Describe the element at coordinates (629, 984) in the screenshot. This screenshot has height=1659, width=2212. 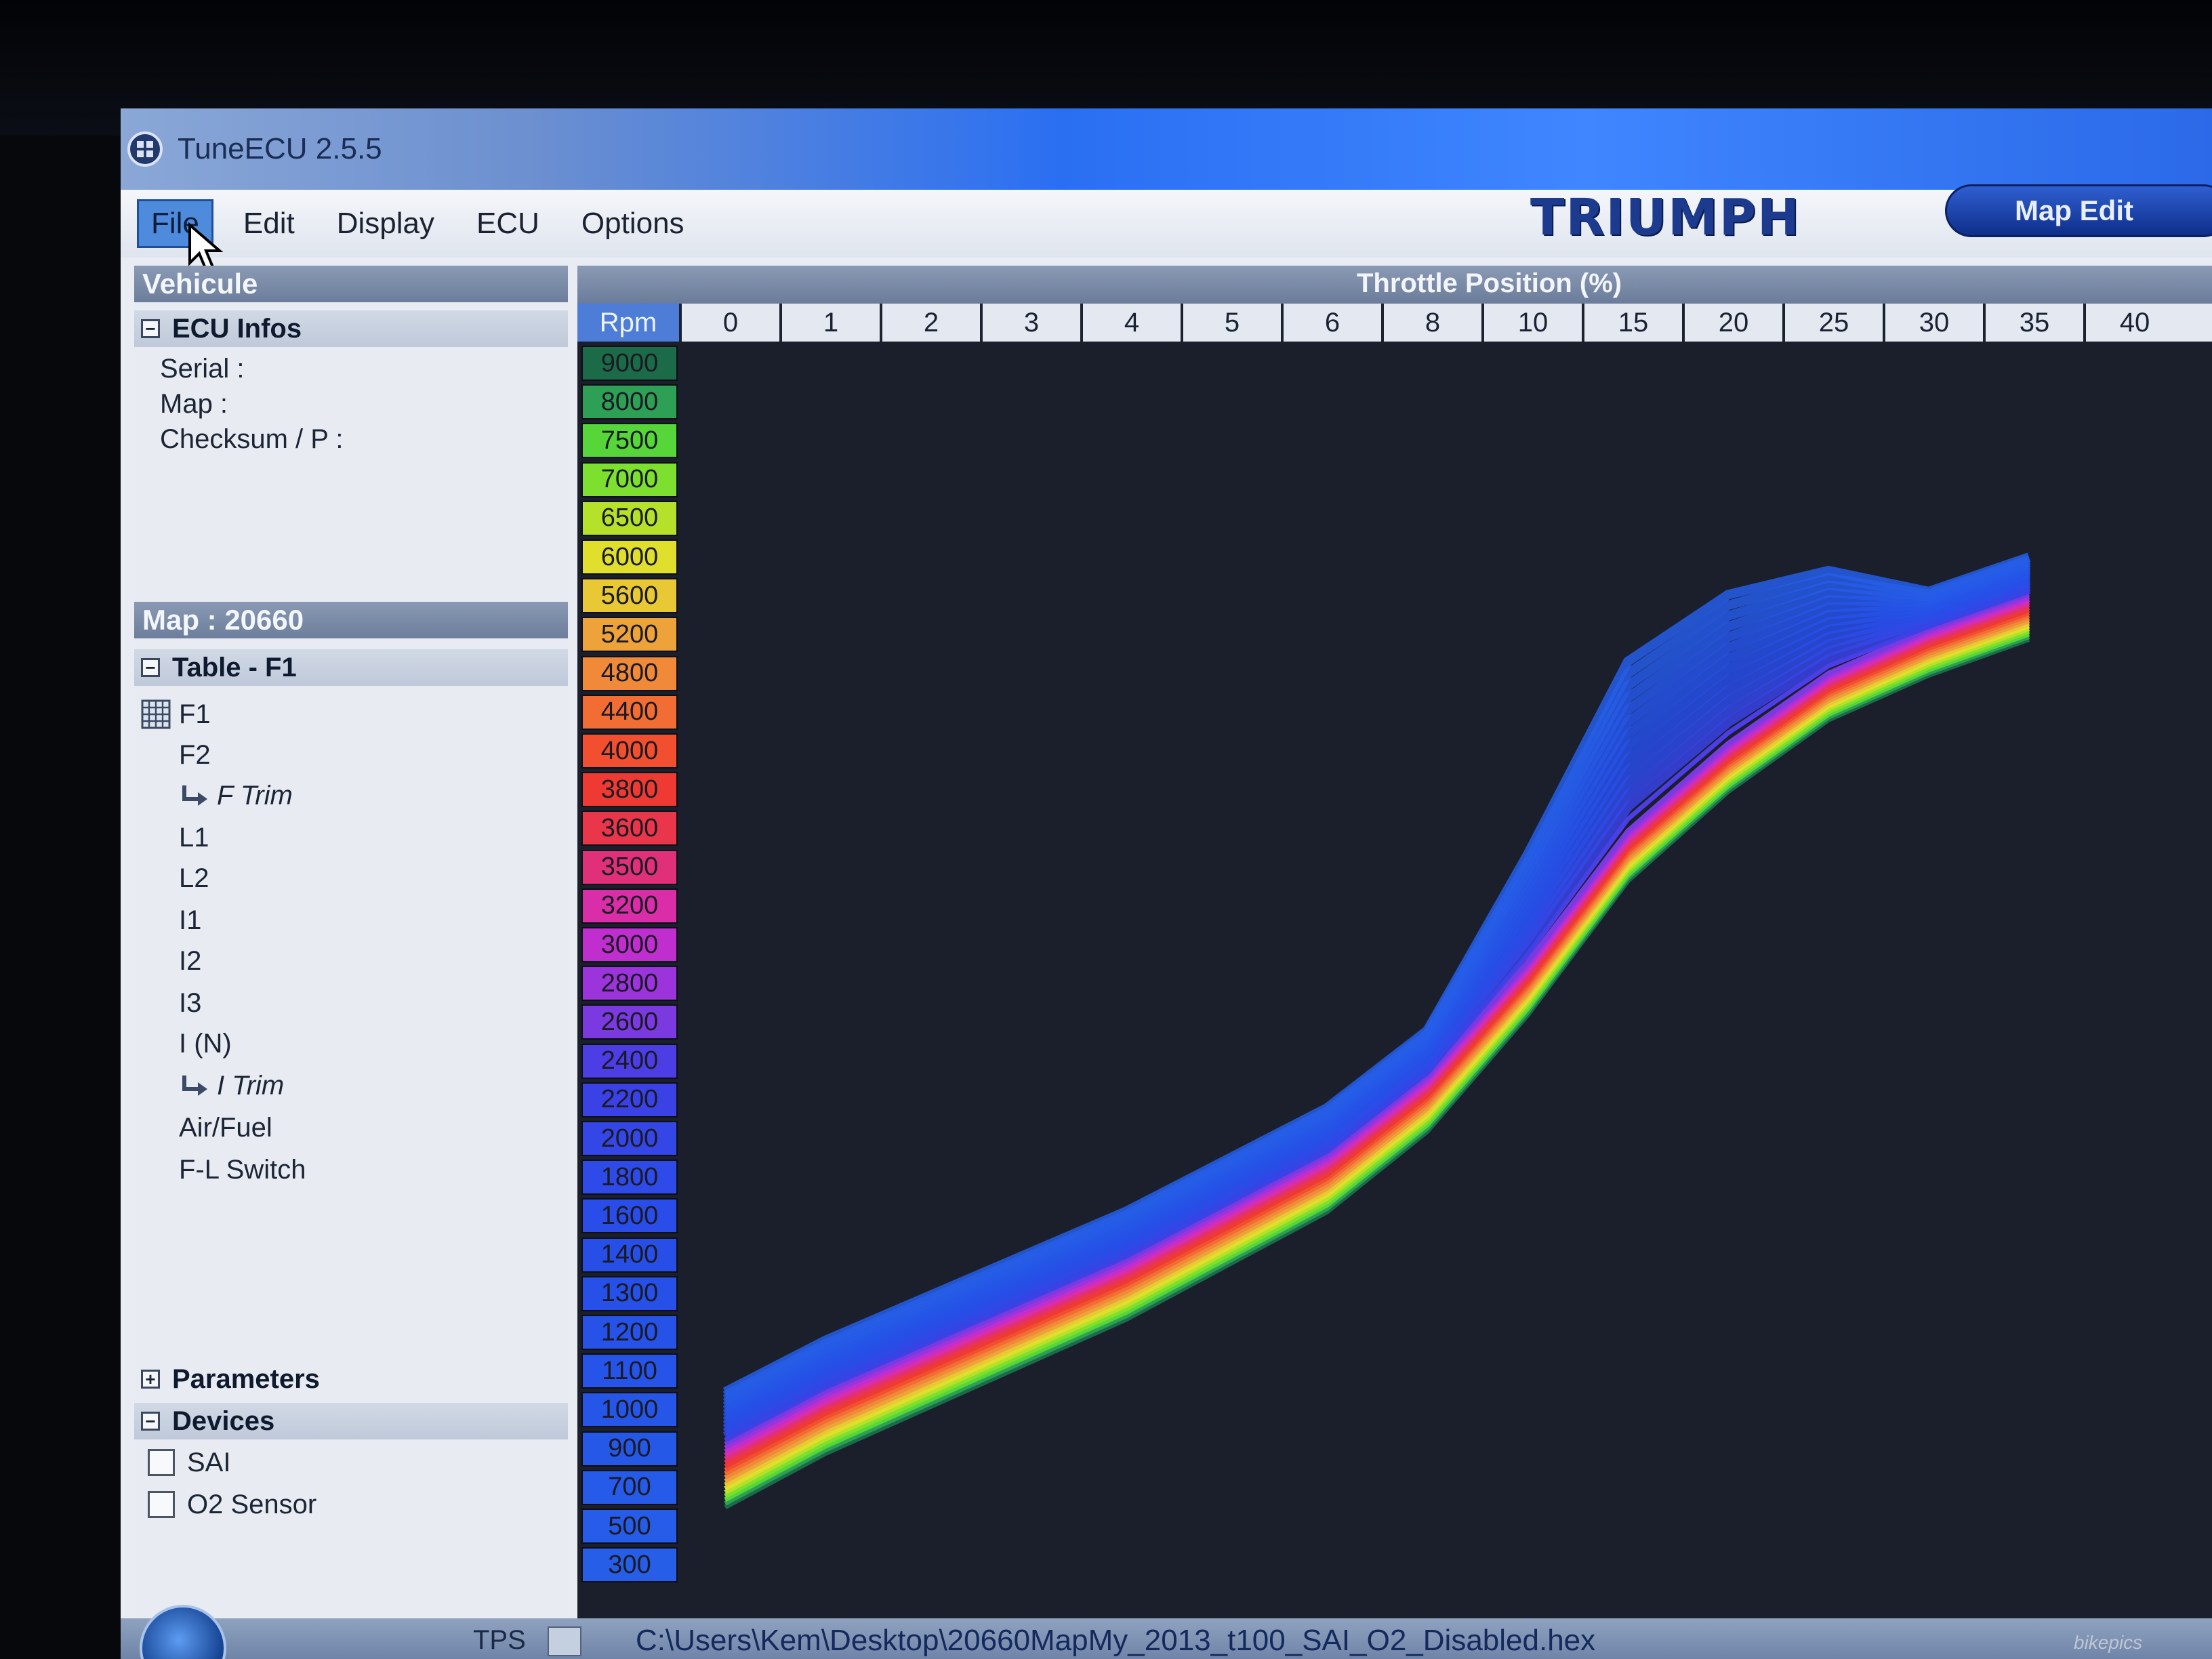
I see `rpm-cell-2800: 2800` at that location.